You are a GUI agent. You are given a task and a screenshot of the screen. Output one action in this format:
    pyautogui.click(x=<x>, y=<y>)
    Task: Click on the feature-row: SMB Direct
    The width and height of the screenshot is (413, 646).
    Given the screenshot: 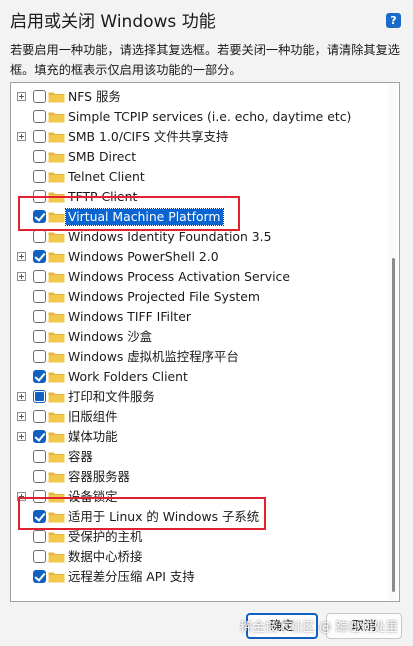 What is the action you would take?
    pyautogui.click(x=200, y=157)
    